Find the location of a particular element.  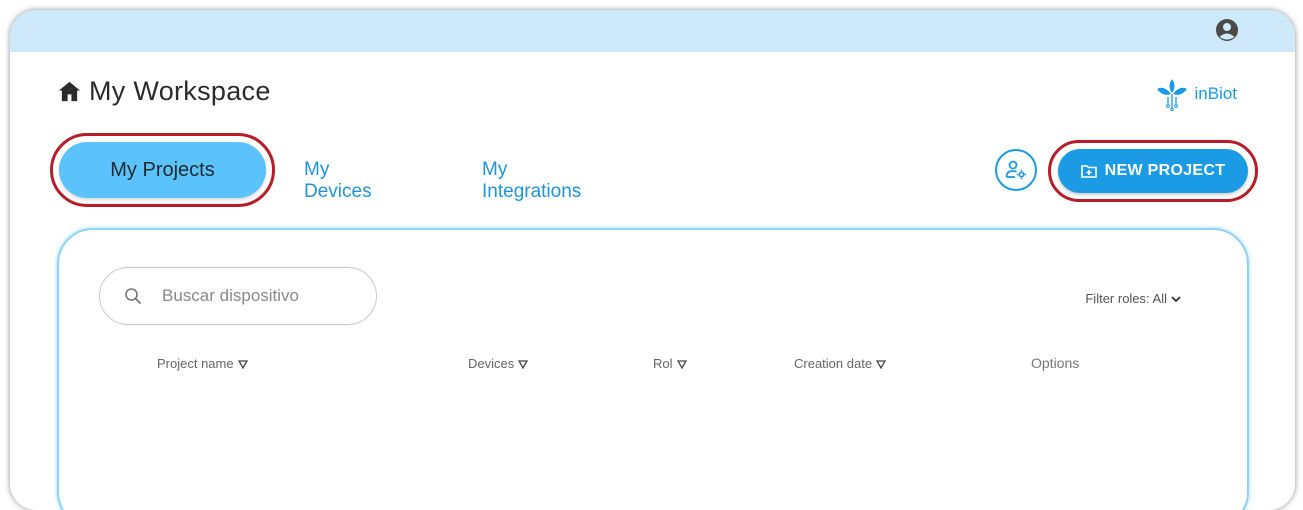

user-settings-button is located at coordinates (1016, 170).